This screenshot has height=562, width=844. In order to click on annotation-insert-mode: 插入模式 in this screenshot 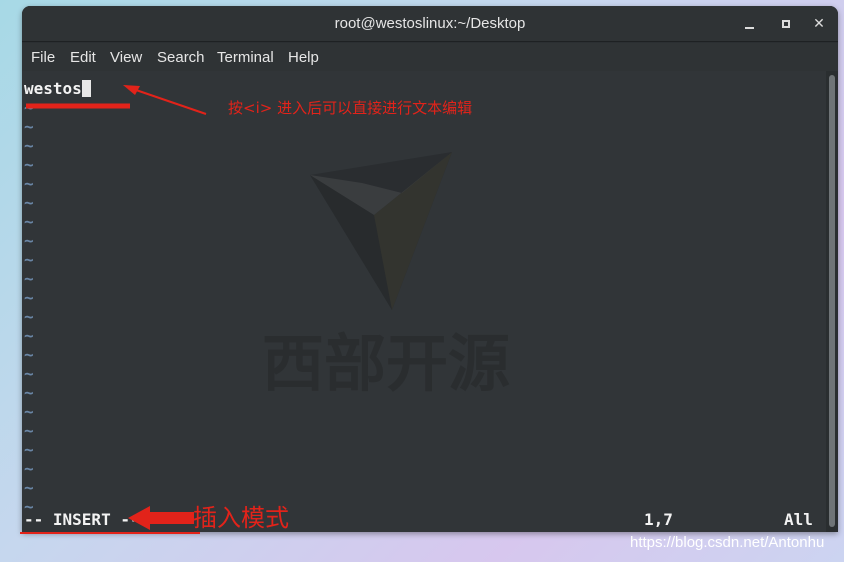, I will do `click(241, 518)`.